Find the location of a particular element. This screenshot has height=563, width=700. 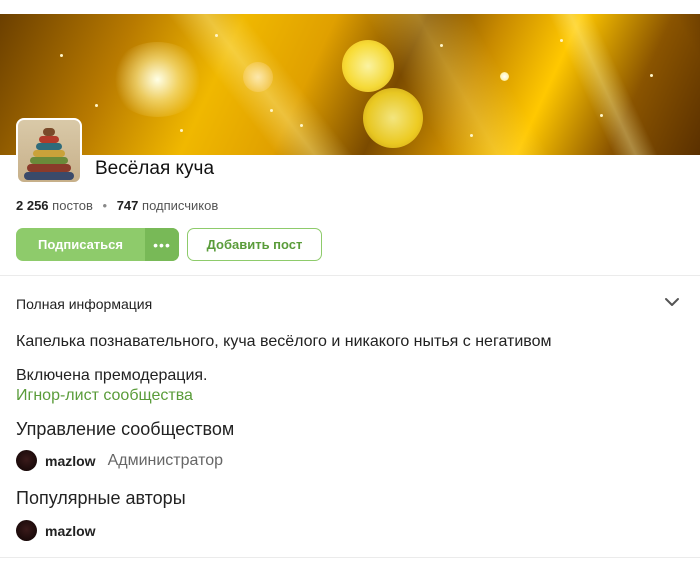

top-strip is located at coordinates (350, 7).